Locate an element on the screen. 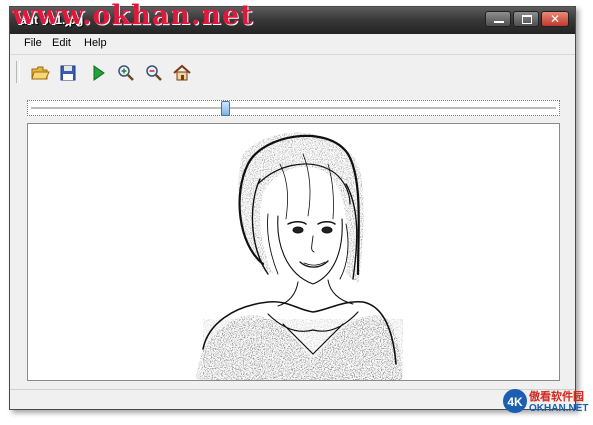 The image size is (593, 425). okhan-logo-icon: 4K is located at coordinates (515, 401).